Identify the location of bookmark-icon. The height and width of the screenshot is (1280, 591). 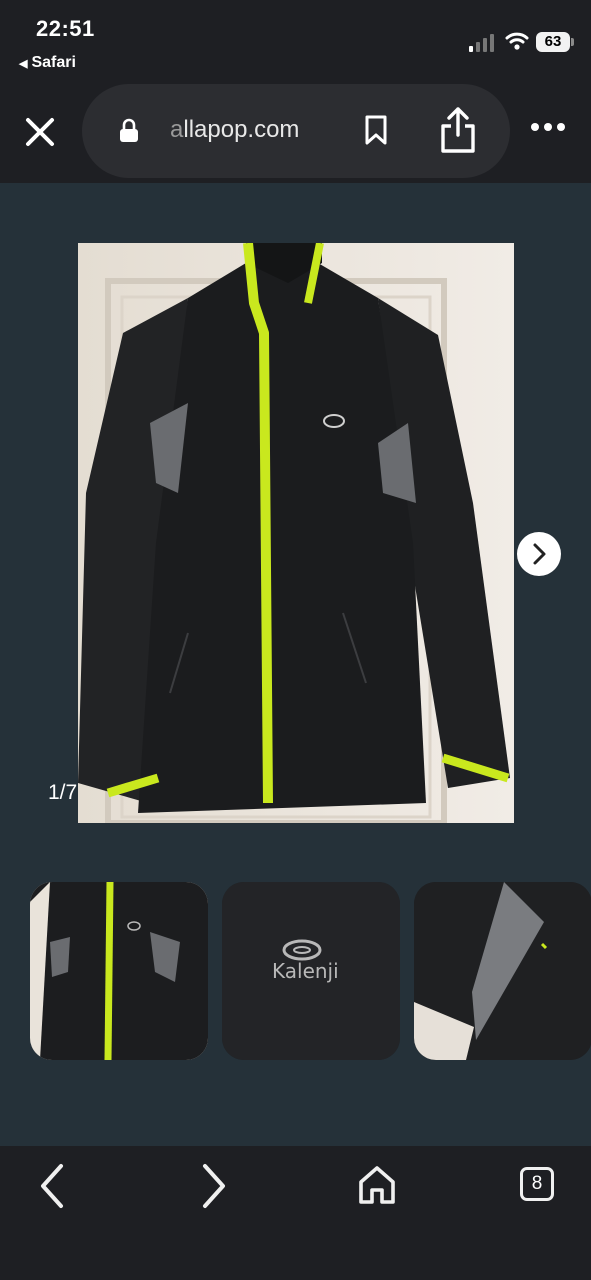
(376, 130).